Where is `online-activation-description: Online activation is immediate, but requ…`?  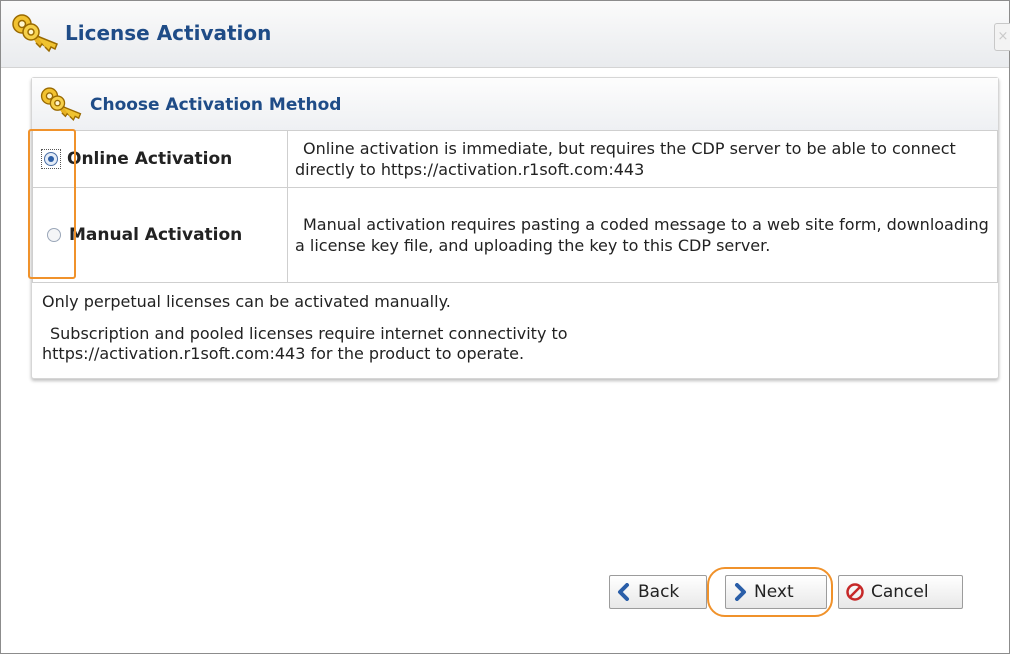 online-activation-description: Online activation is immediate, but requ… is located at coordinates (642, 159).